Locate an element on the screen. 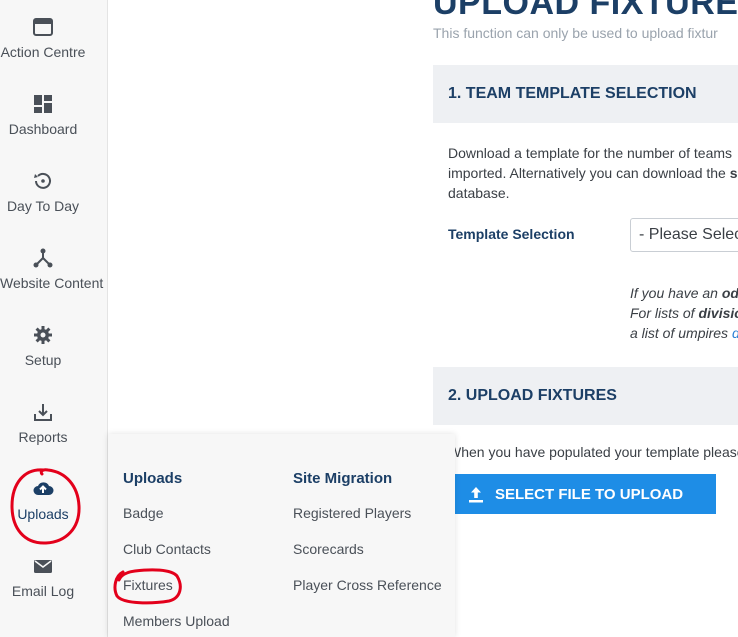  sidebar-item-label: Action Centre is located at coordinates (43, 52).